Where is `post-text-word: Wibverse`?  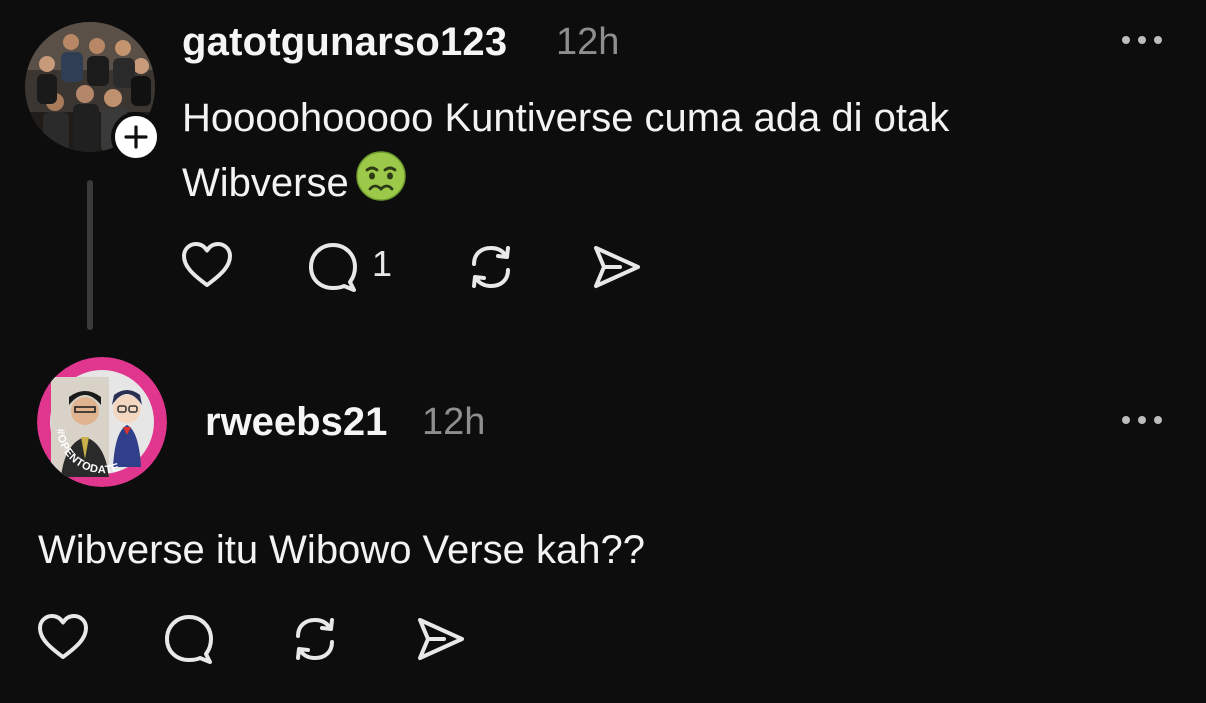
post-text-word: Wibverse is located at coordinates (265, 183).